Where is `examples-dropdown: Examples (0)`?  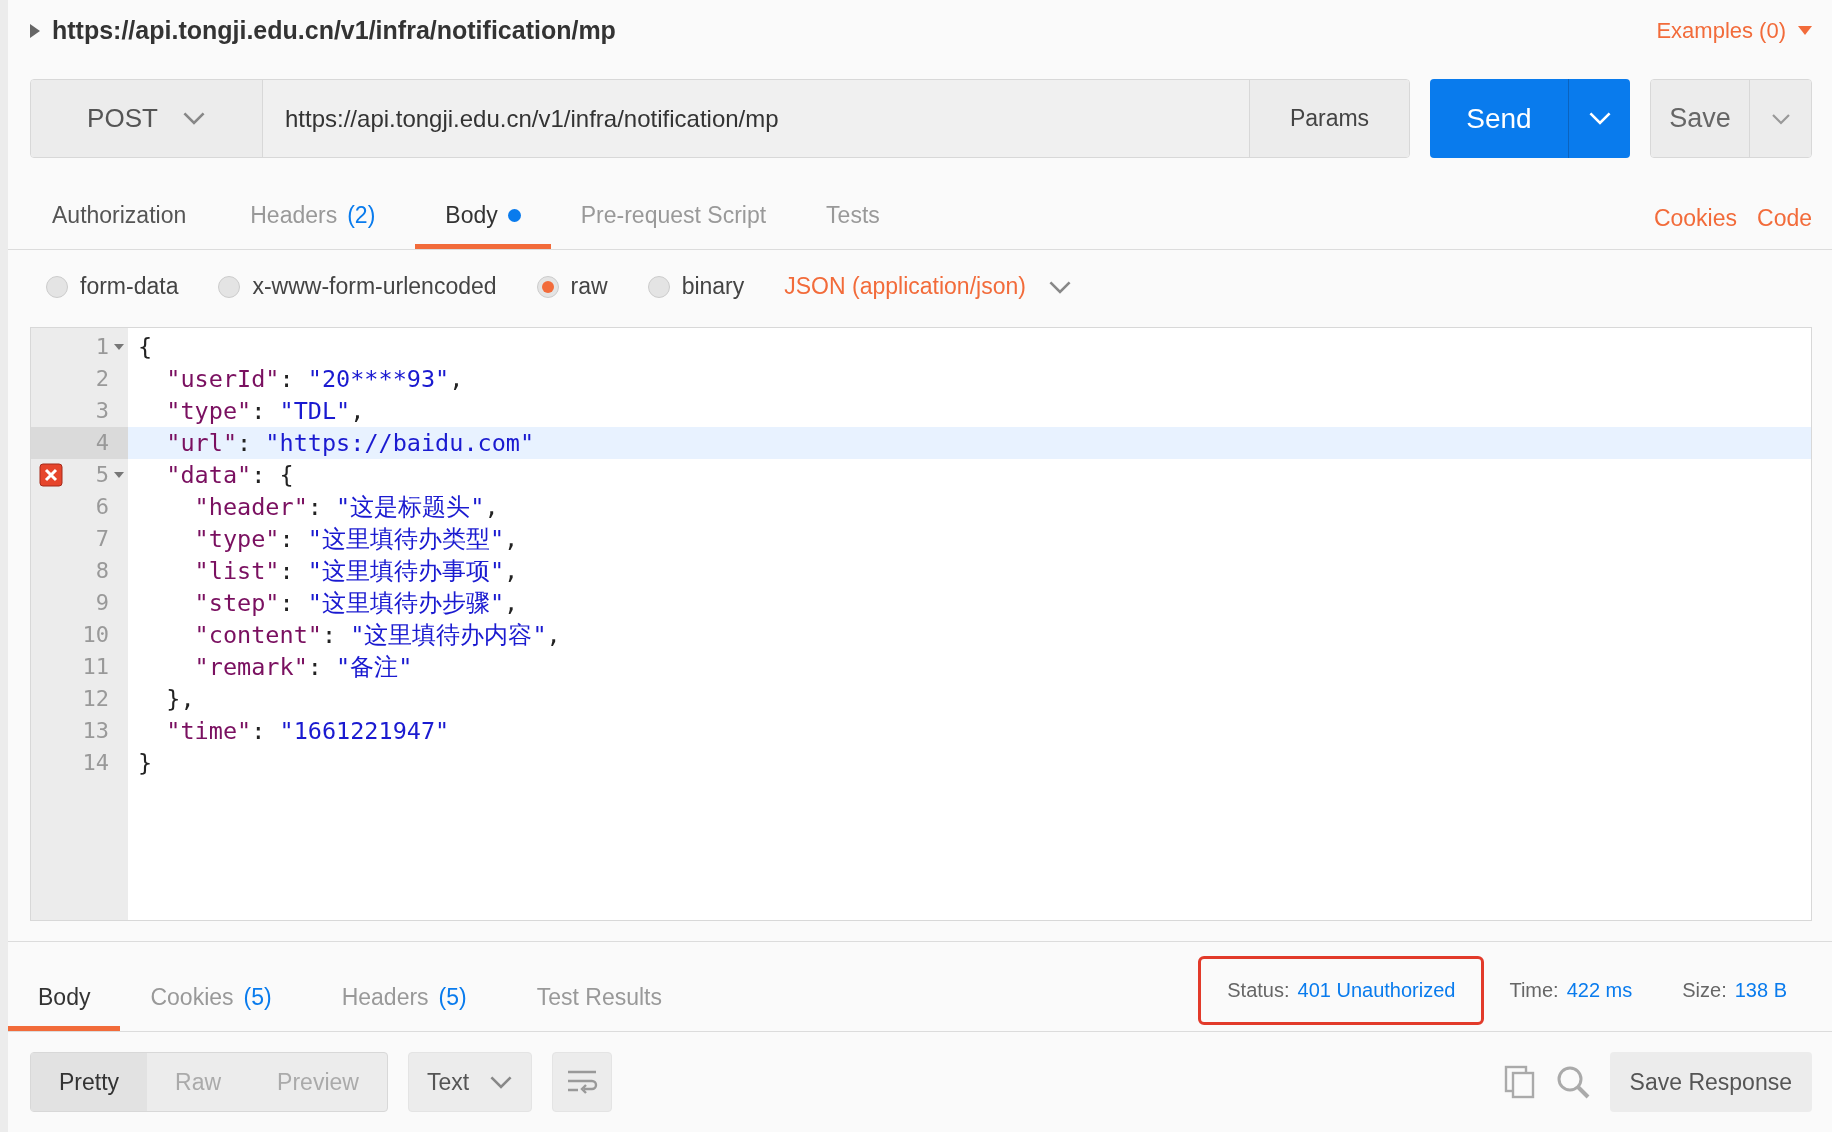 examples-dropdown: Examples (0) is located at coordinates (1734, 30).